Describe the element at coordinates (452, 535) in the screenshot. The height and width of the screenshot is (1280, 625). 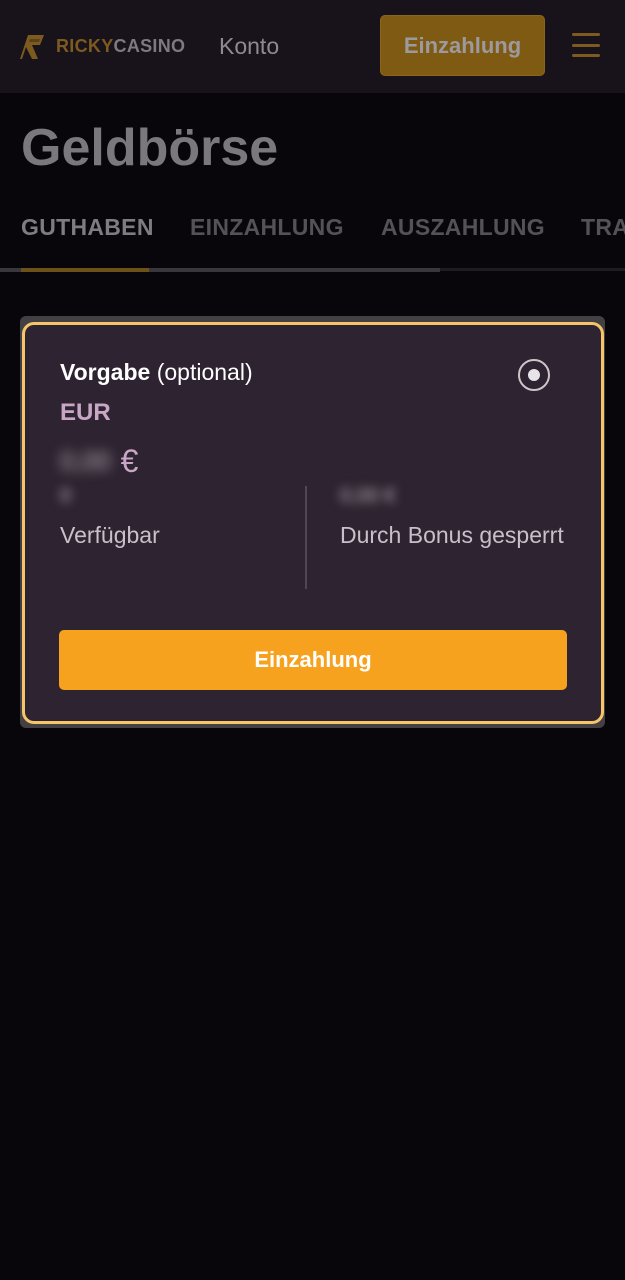
I see `bonus-locked-label: Durch Bonus gesperrt` at that location.